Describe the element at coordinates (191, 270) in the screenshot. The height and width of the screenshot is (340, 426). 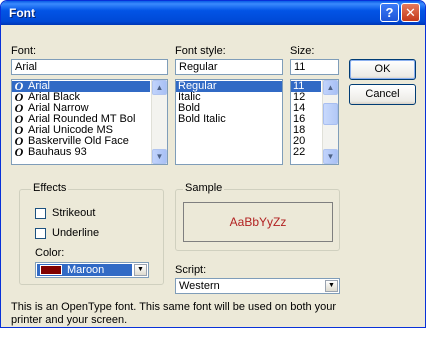
I see `script-label: Script:` at that location.